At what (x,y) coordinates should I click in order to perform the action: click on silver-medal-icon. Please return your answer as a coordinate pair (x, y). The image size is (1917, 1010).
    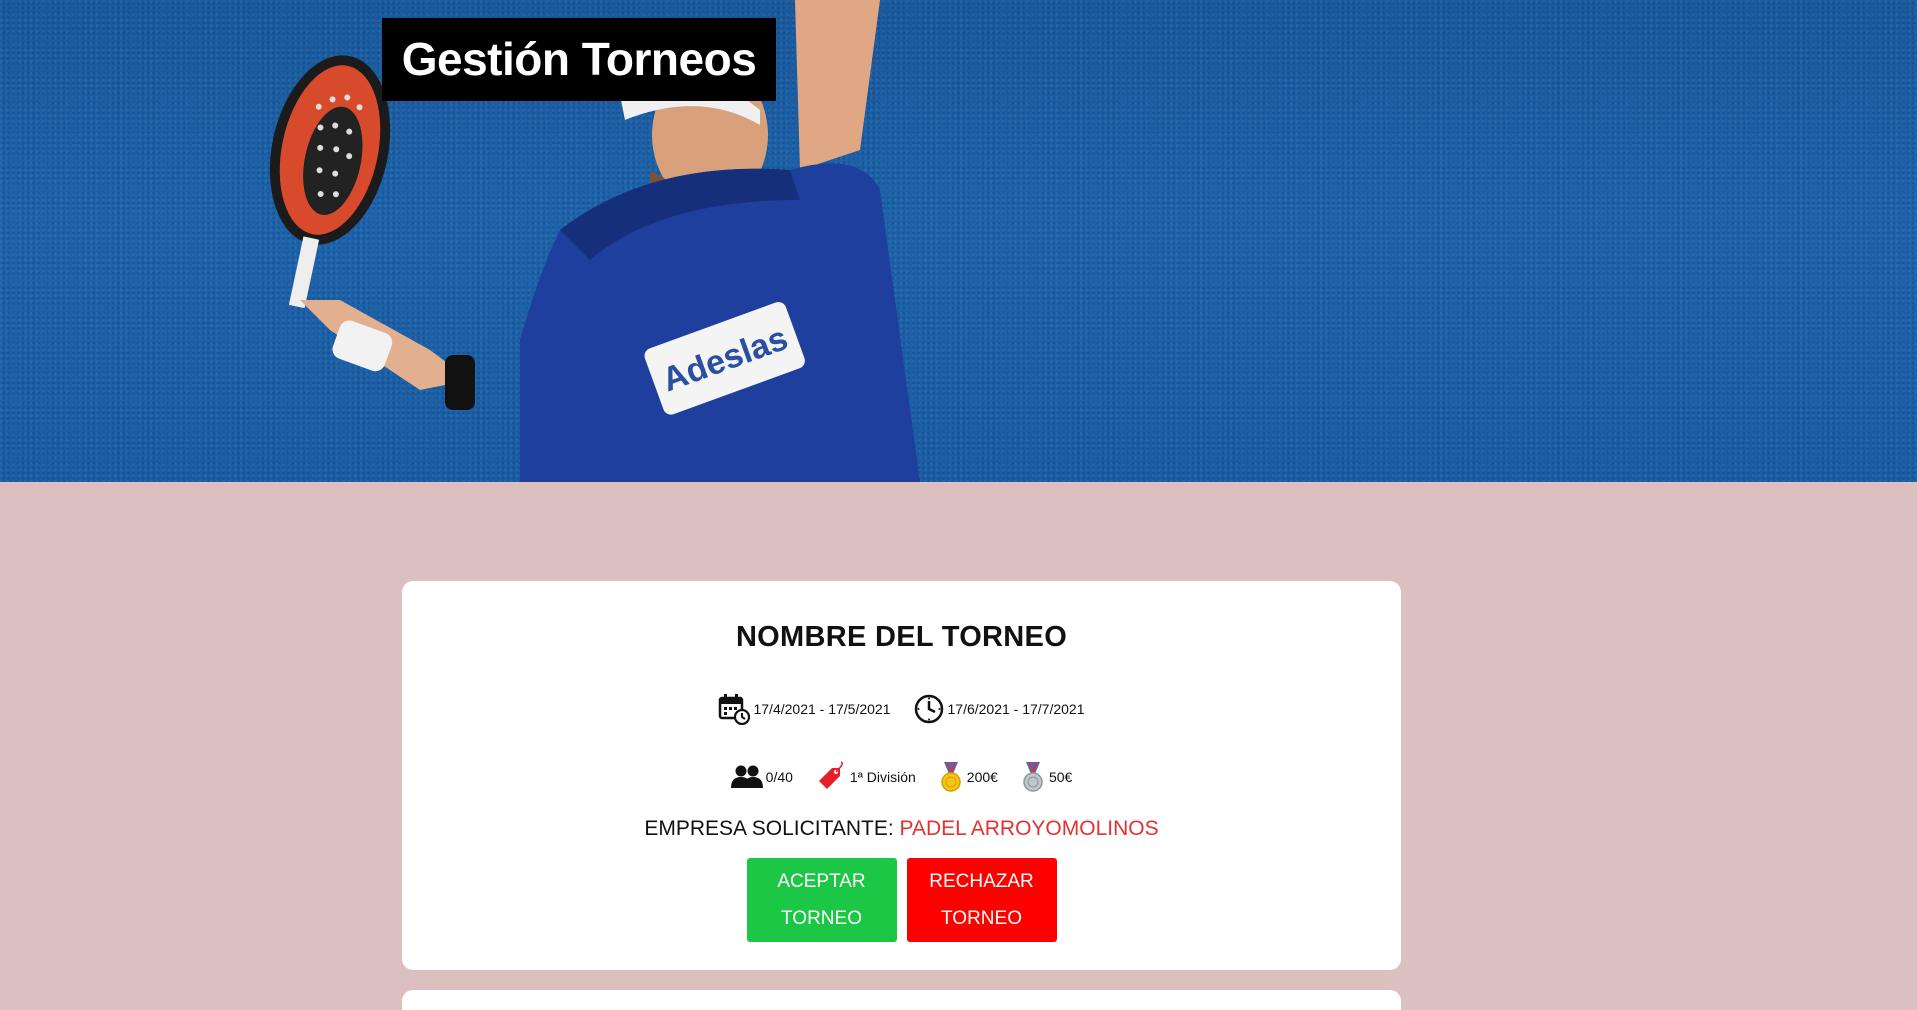
    Looking at the image, I should click on (1033, 777).